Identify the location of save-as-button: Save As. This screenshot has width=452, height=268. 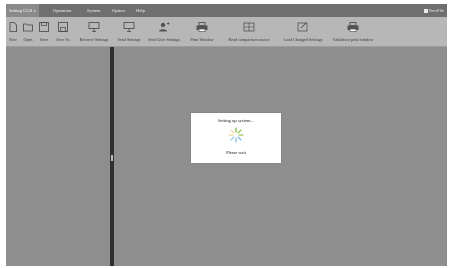
(63, 32).